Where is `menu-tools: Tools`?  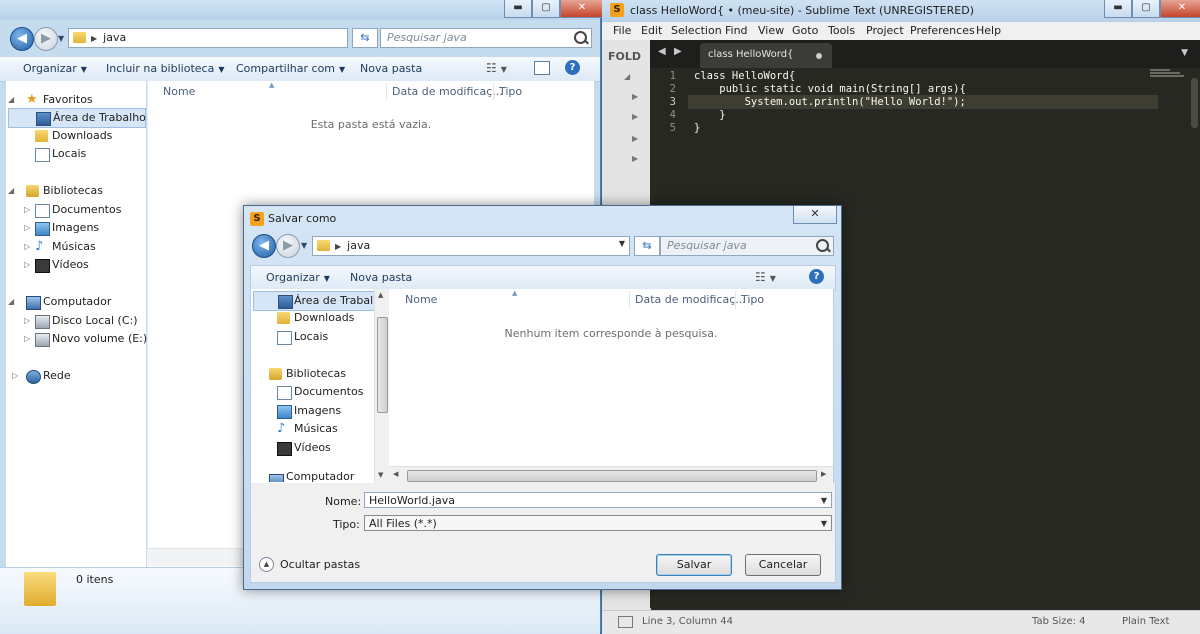
menu-tools: Tools is located at coordinates (841, 30).